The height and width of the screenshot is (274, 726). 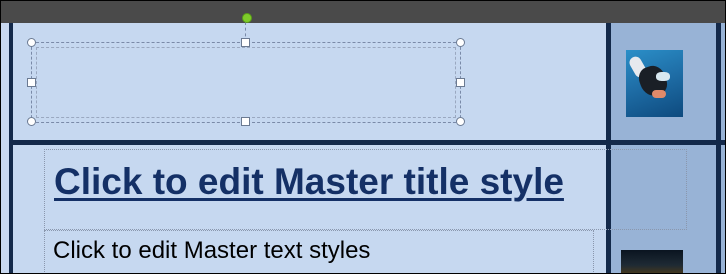 What do you see at coordinates (460, 121) in the screenshot?
I see `resize-handle-bottom-right` at bounding box center [460, 121].